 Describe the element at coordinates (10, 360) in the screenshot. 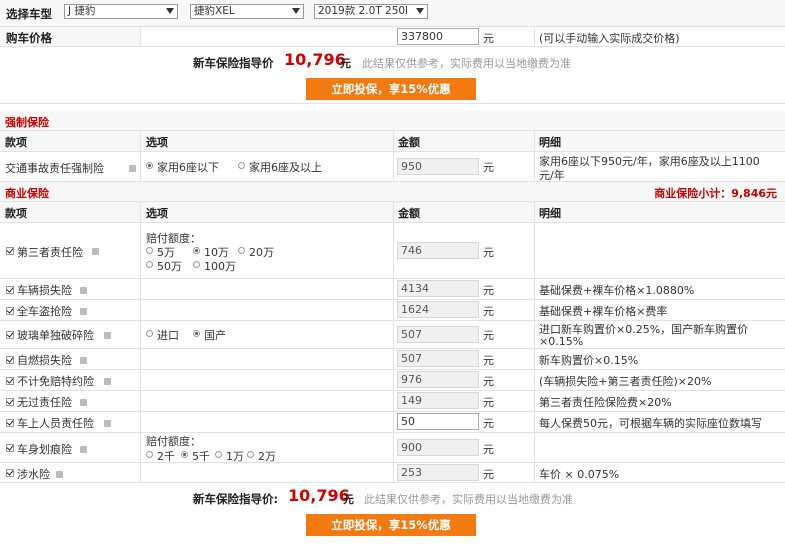

I see `fire-checkbox` at that location.